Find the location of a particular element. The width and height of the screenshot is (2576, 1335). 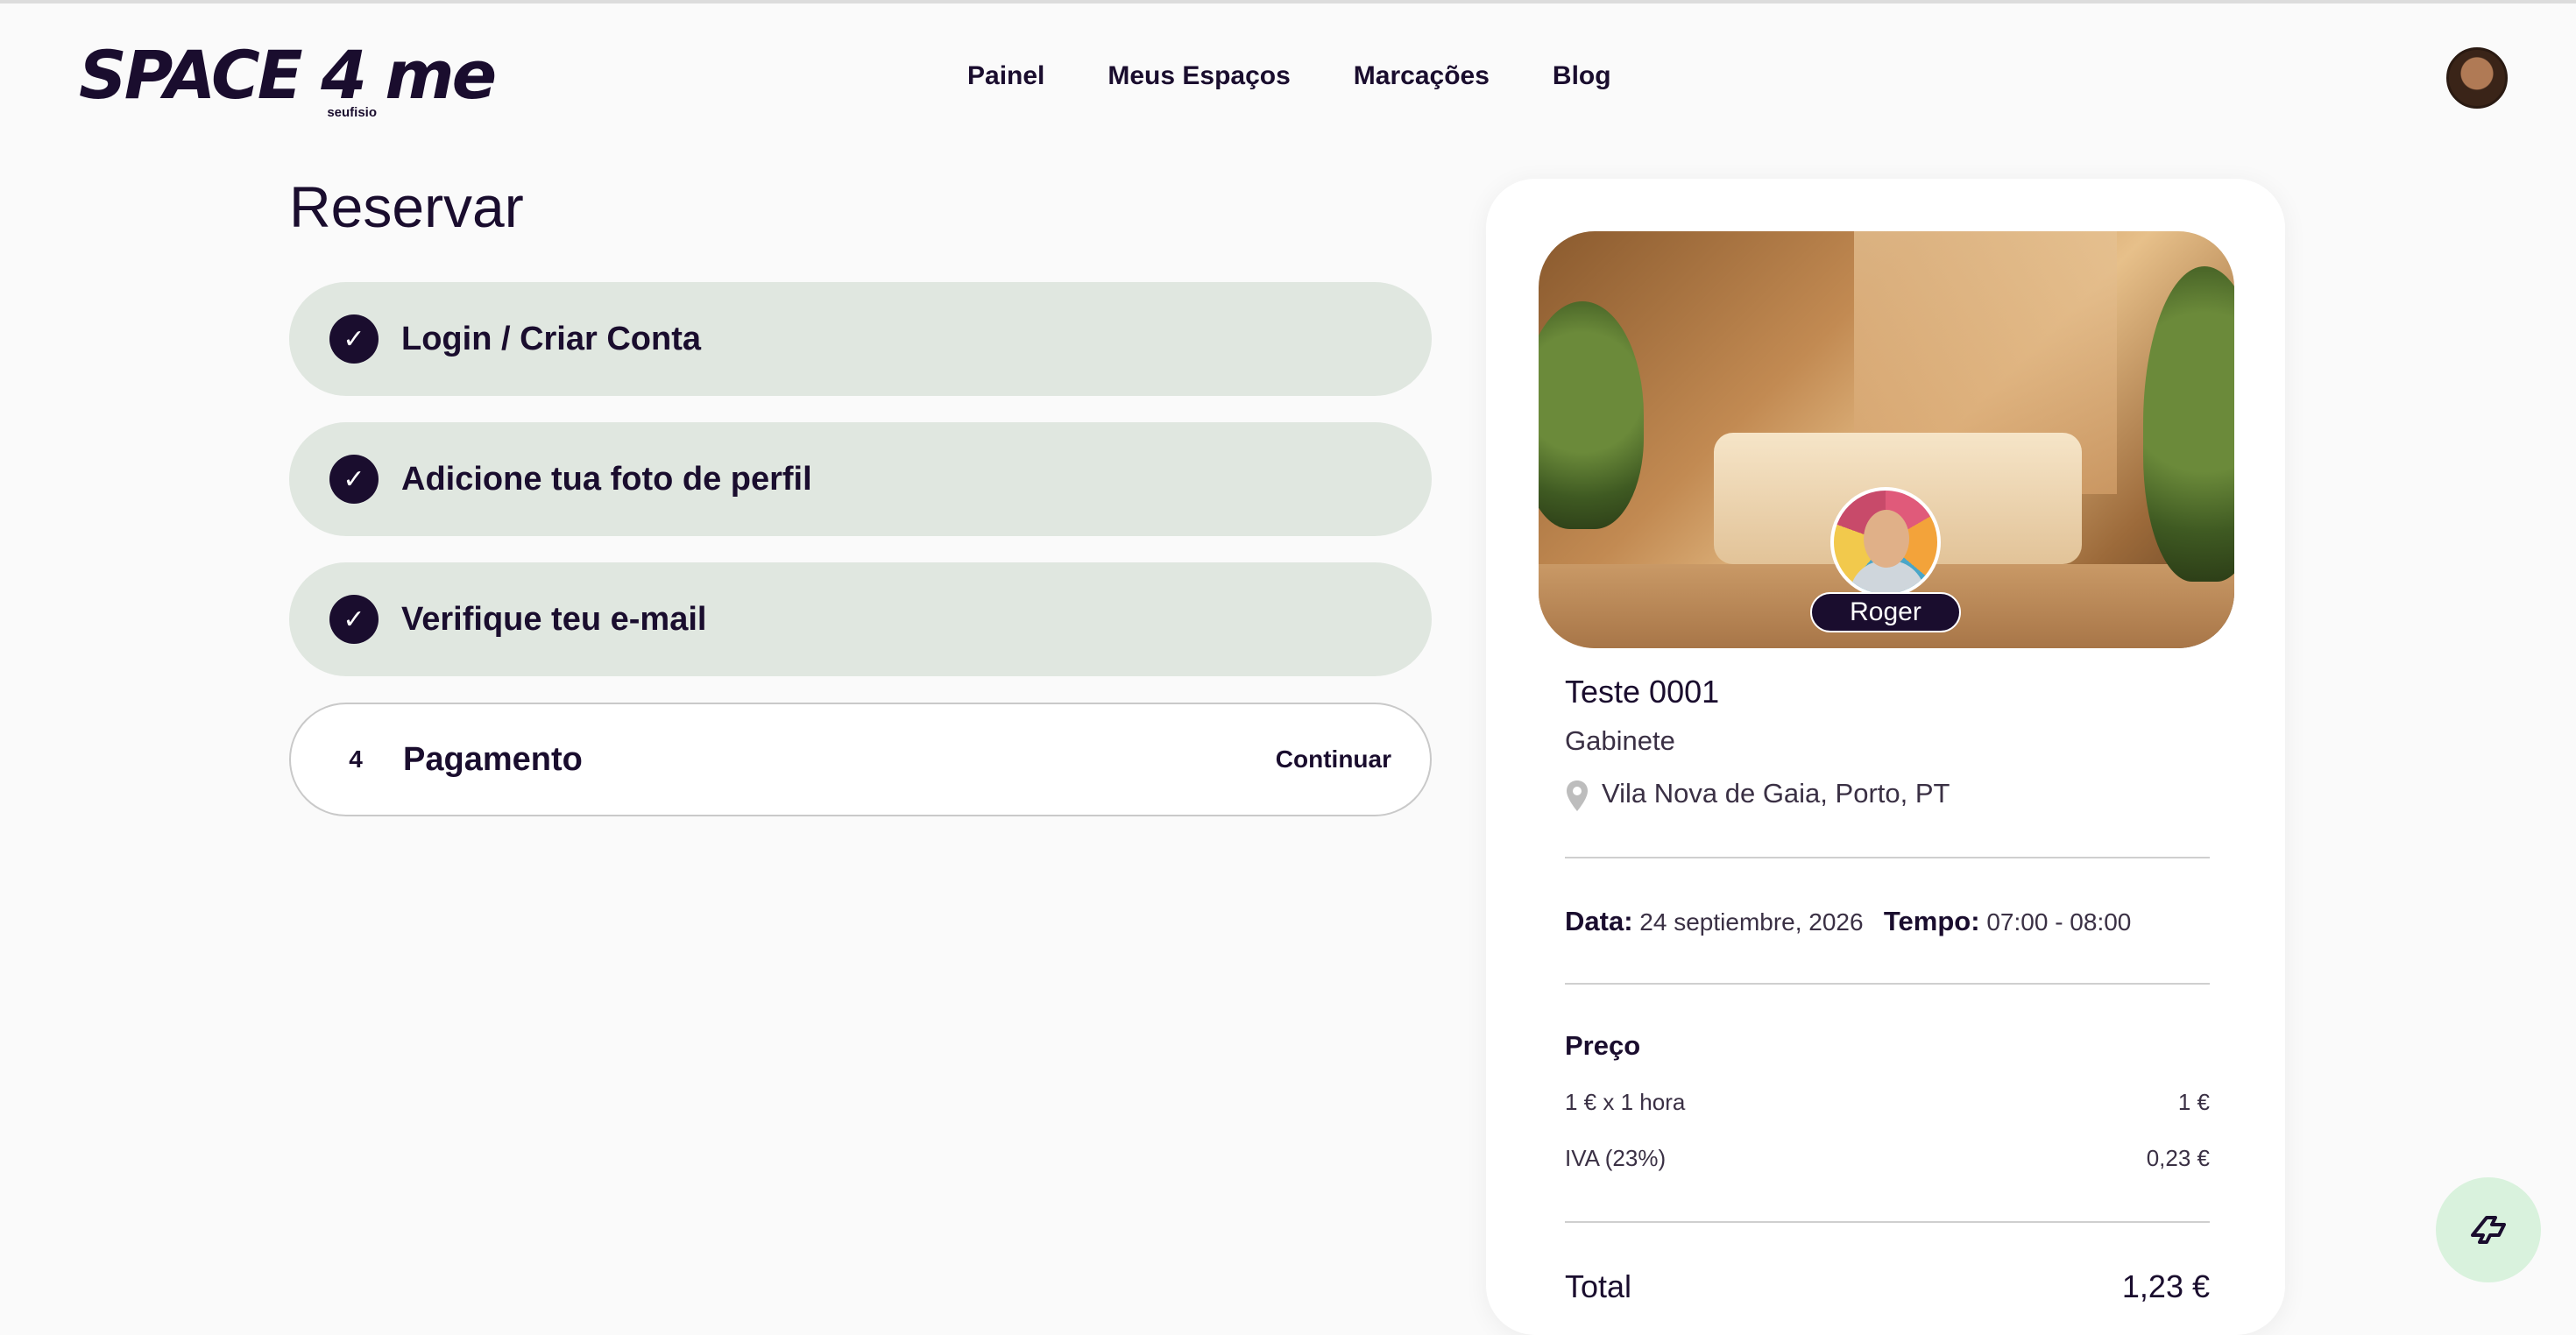

space-photo: Roger is located at coordinates (1886, 439).